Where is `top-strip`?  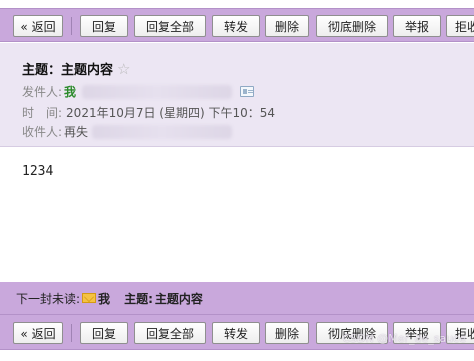
top-strip is located at coordinates (237, 4).